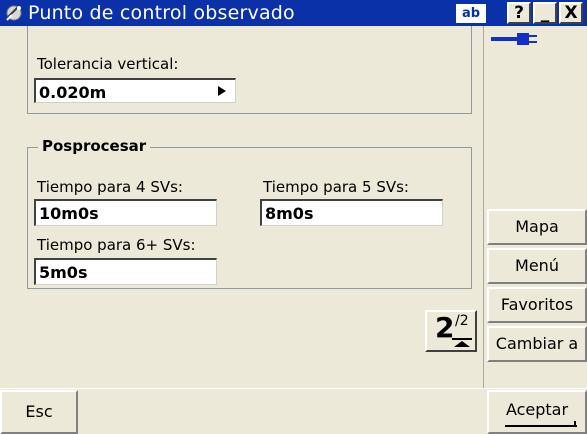  Describe the element at coordinates (462, 321) in the screenshot. I see `total-pages: /2` at that location.